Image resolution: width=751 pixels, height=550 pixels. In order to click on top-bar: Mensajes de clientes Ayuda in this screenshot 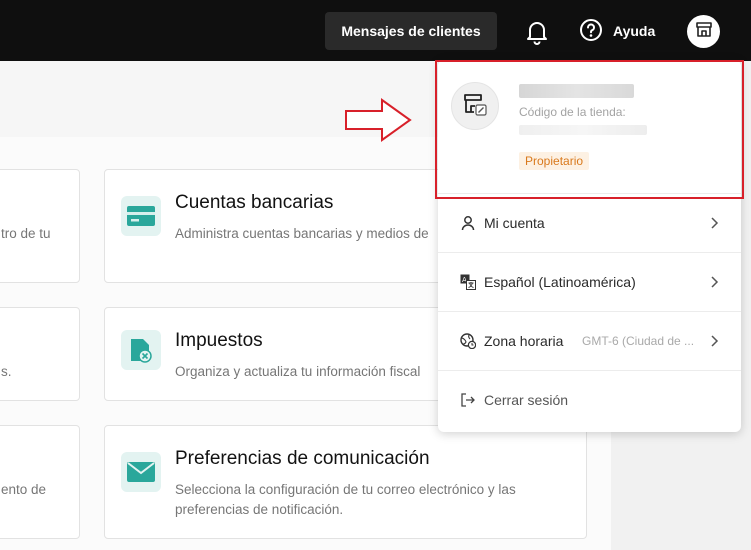, I will do `click(375, 30)`.